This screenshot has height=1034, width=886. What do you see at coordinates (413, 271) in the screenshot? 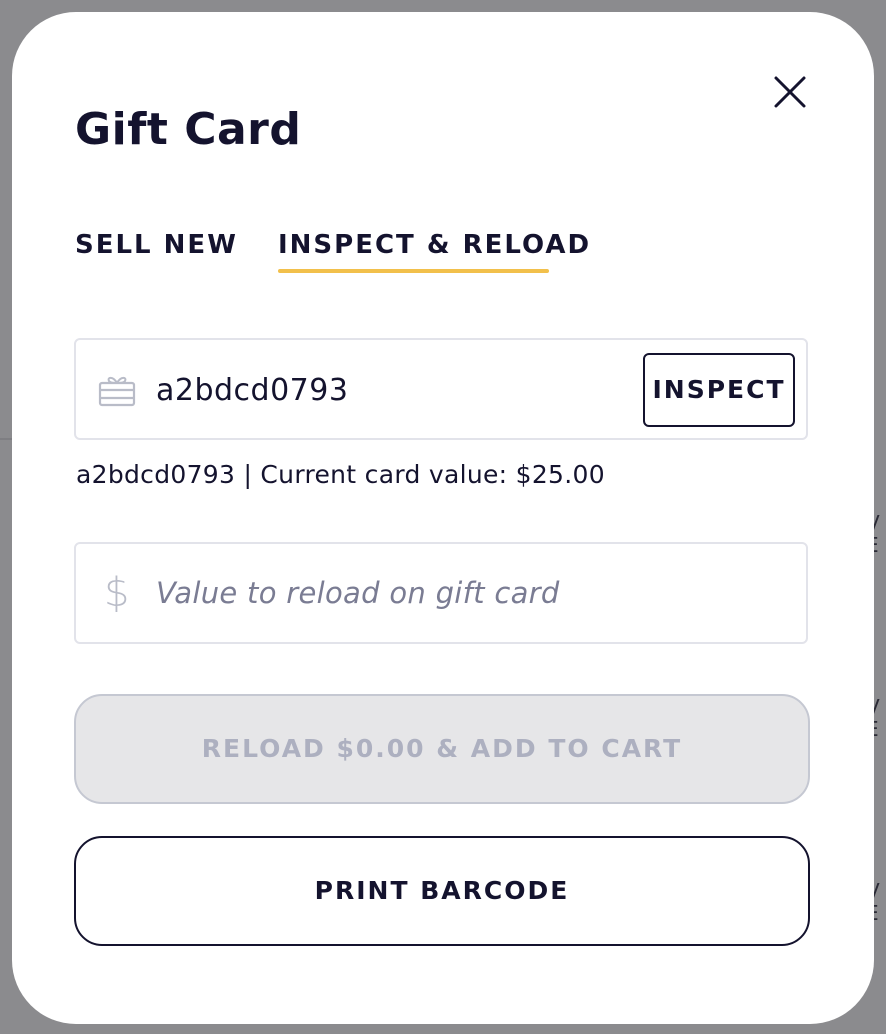
I see `active-tab-indicator` at bounding box center [413, 271].